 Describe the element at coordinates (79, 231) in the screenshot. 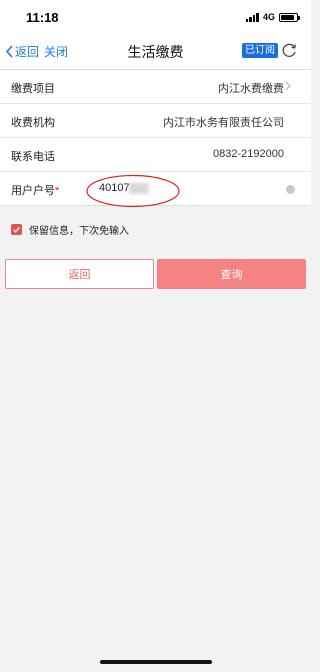

I see `remember-info-label: 保留信息，下次免输入` at that location.